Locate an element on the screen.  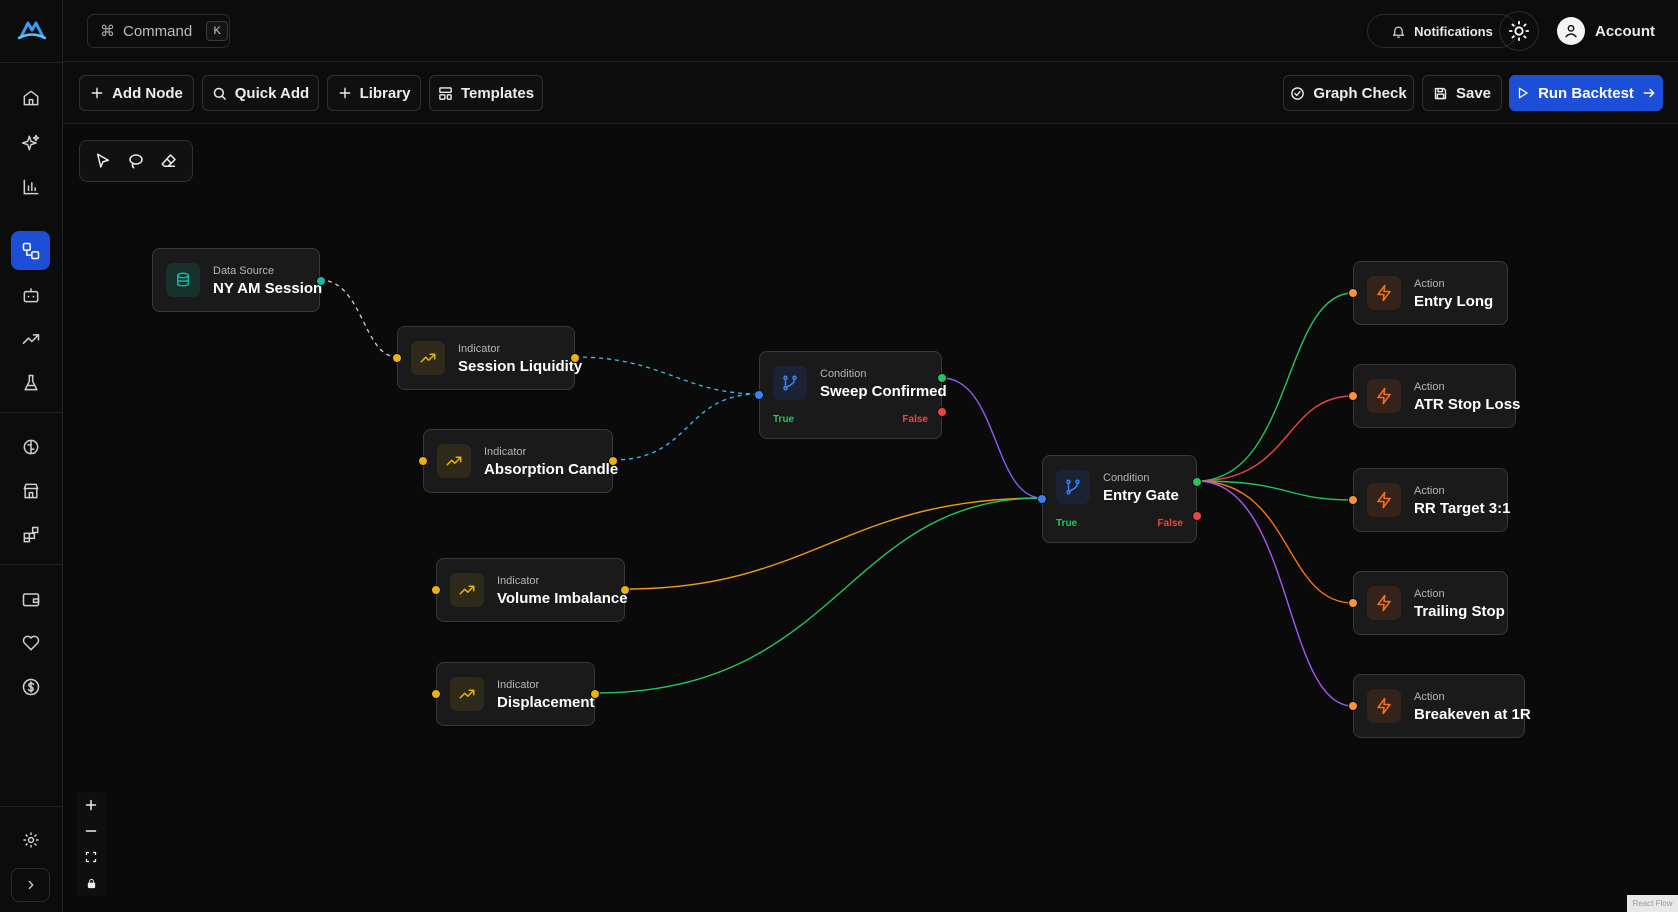
sun-icon is located at coordinates (1519, 31).